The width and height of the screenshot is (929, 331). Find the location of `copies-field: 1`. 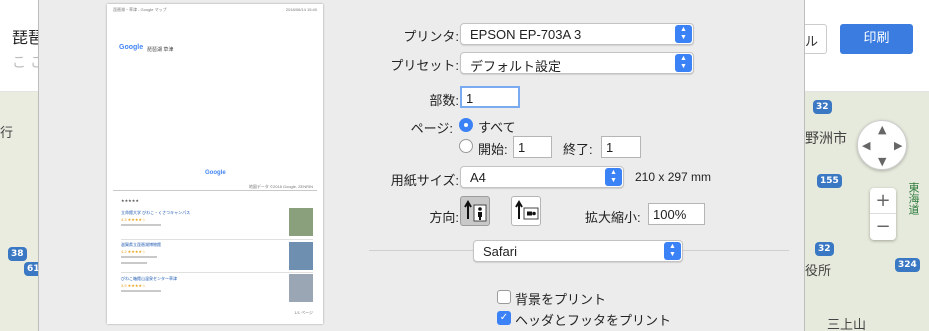

copies-field: 1 is located at coordinates (490, 97).